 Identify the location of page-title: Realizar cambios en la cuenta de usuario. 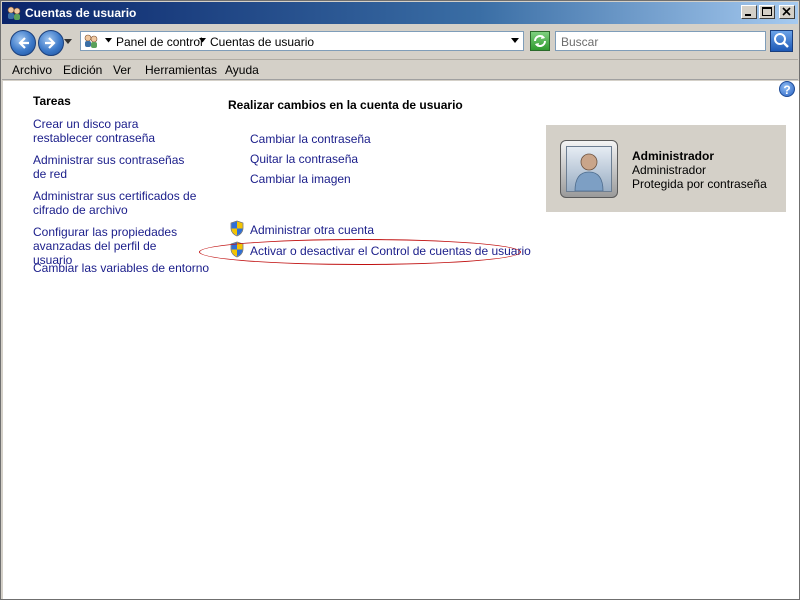
(345, 105).